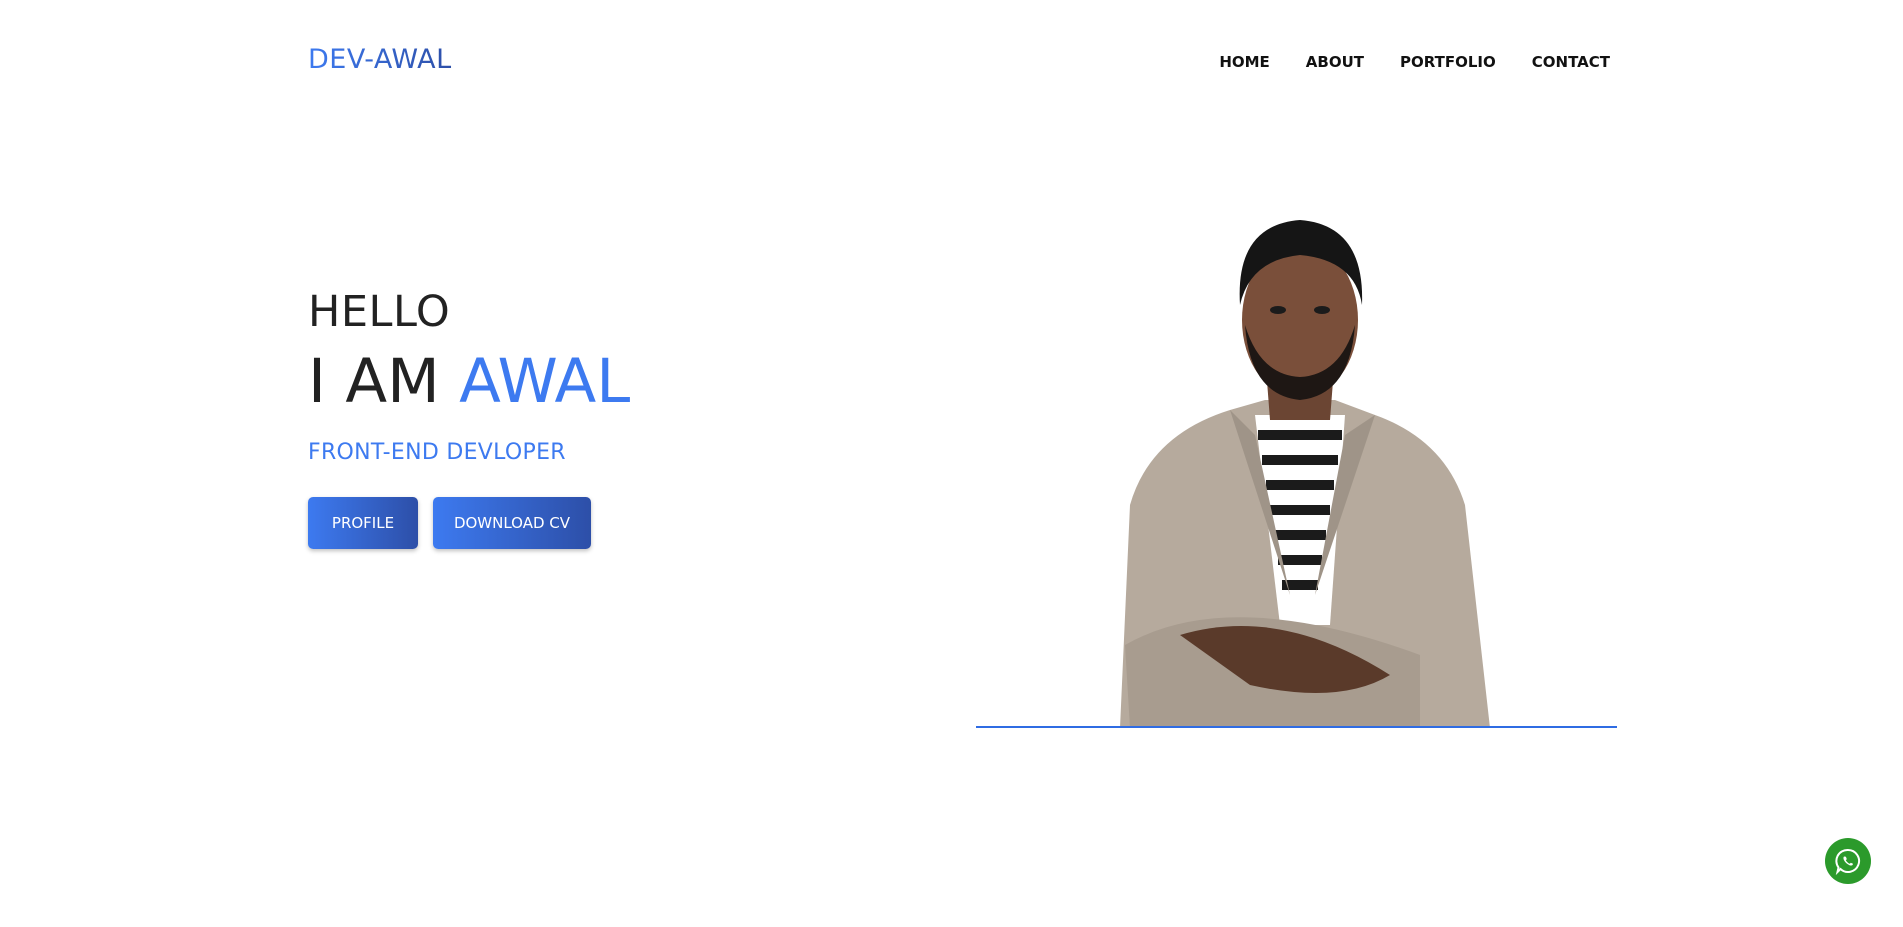 This screenshot has width=1903, height=927. Describe the element at coordinates (1305, 474) in the screenshot. I see `profile-photo` at that location.